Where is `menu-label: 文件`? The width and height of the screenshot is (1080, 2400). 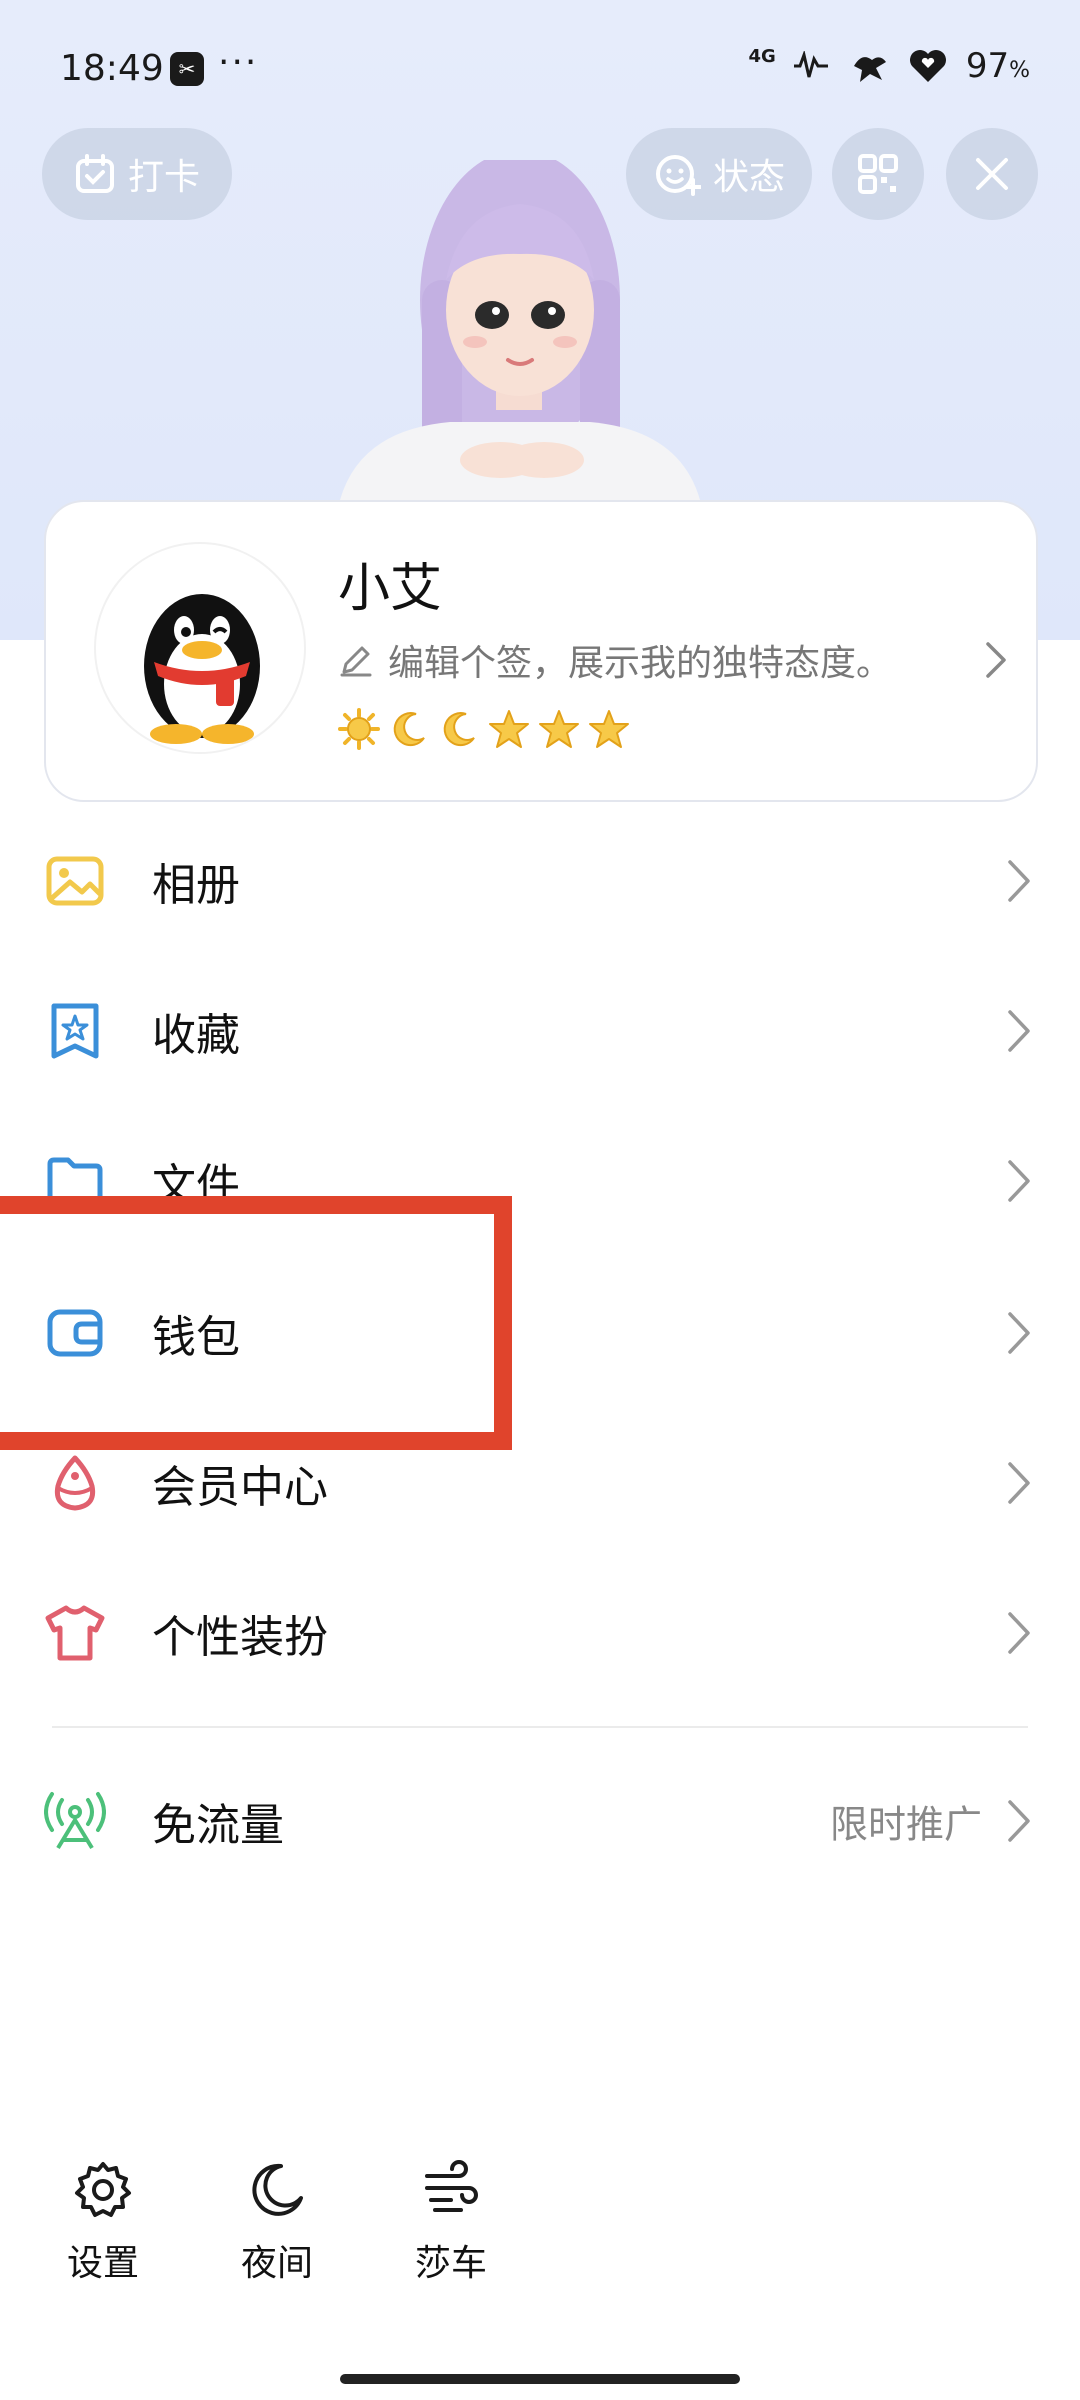 menu-label: 文件 is located at coordinates (196, 1185).